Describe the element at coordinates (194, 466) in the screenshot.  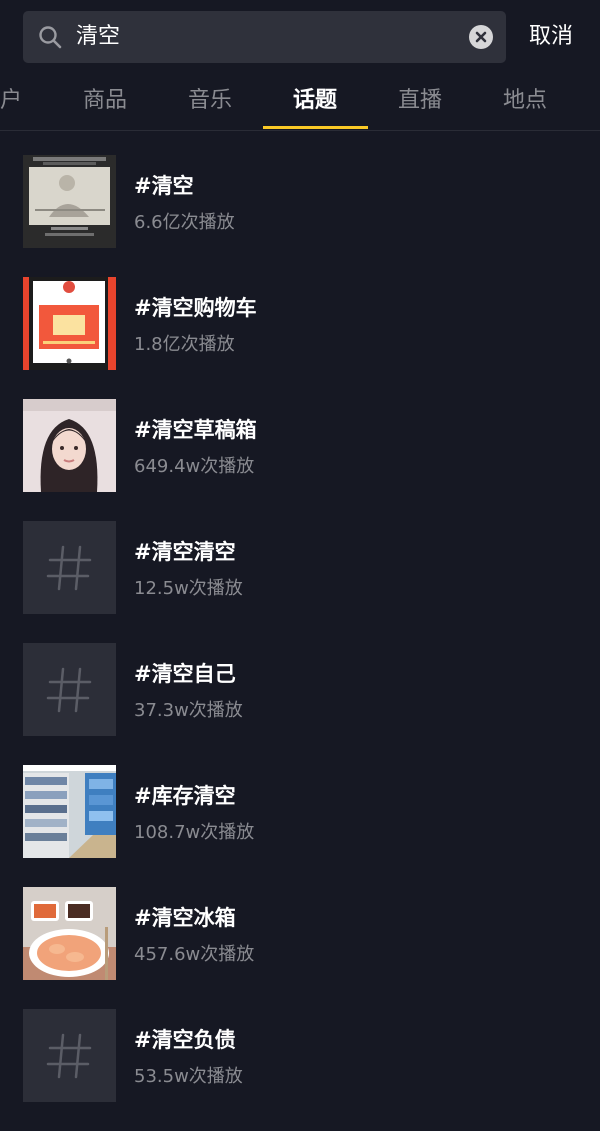
I see `topic-play-count: 649.4w次播放` at that location.